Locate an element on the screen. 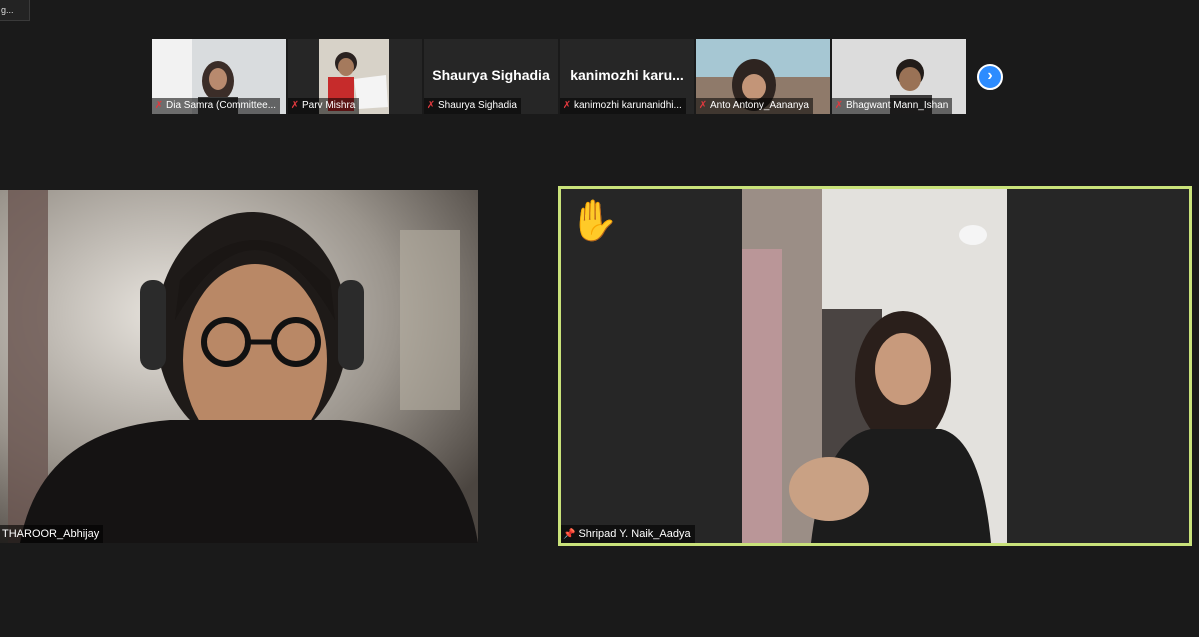 The height and width of the screenshot is (637, 1199). next-page-button: › is located at coordinates (990, 77).